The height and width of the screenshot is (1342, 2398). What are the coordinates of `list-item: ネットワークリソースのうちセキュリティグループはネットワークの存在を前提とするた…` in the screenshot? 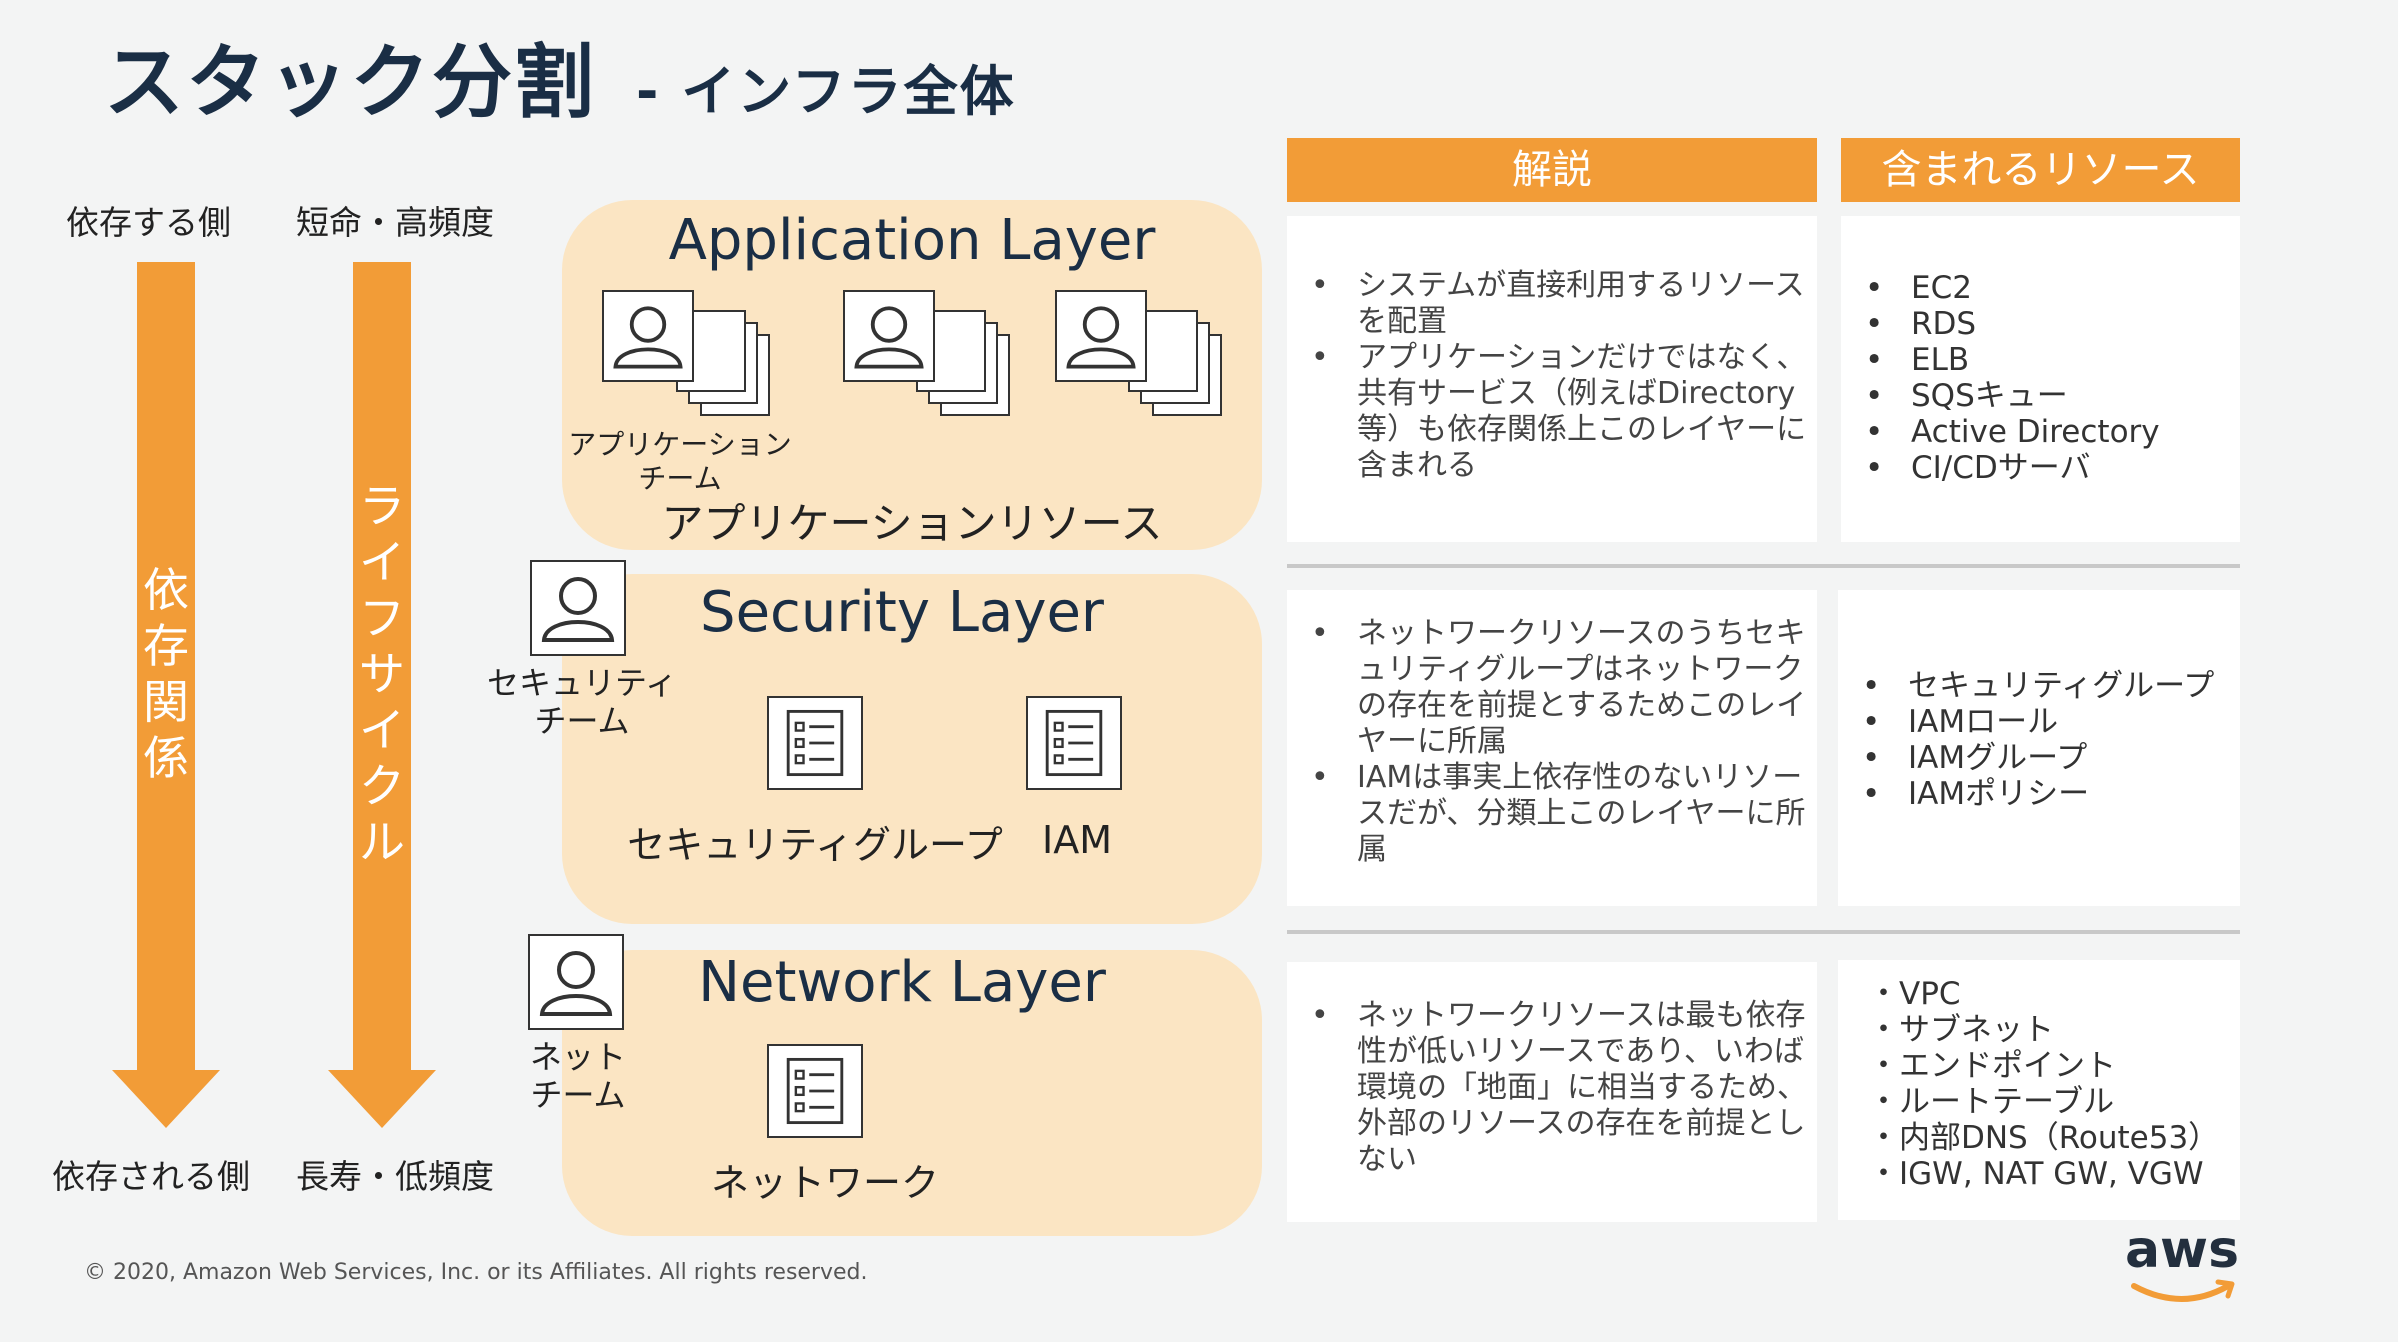 It's located at (1552, 688).